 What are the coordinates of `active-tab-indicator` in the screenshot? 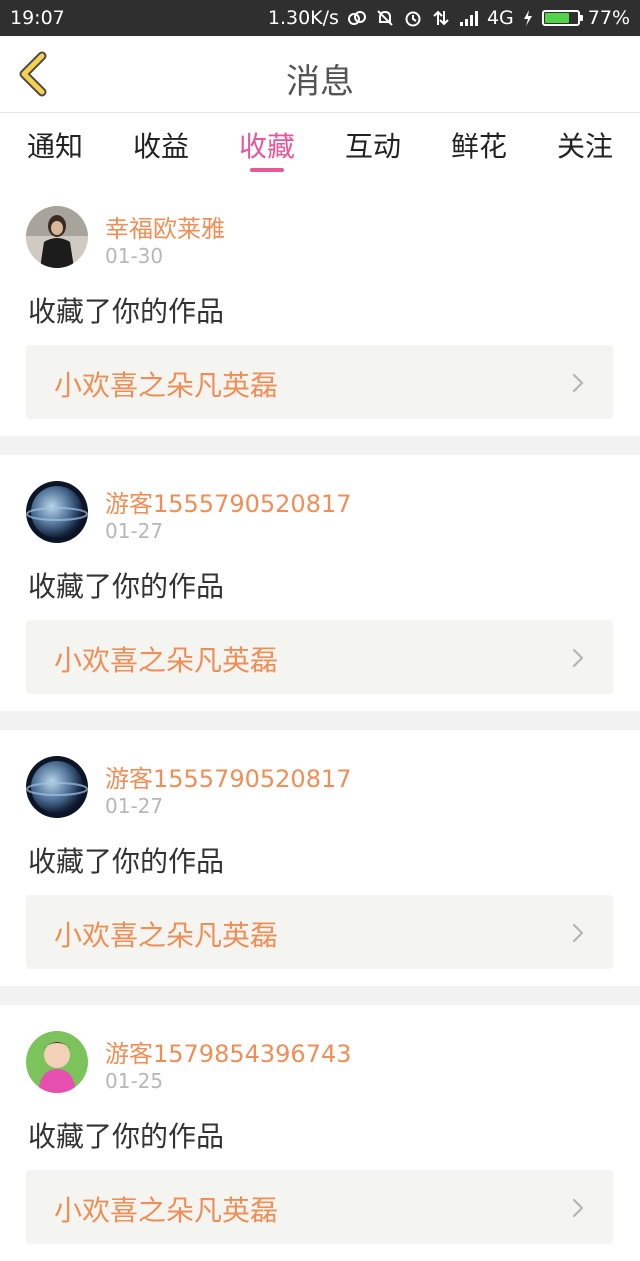 It's located at (267, 170).